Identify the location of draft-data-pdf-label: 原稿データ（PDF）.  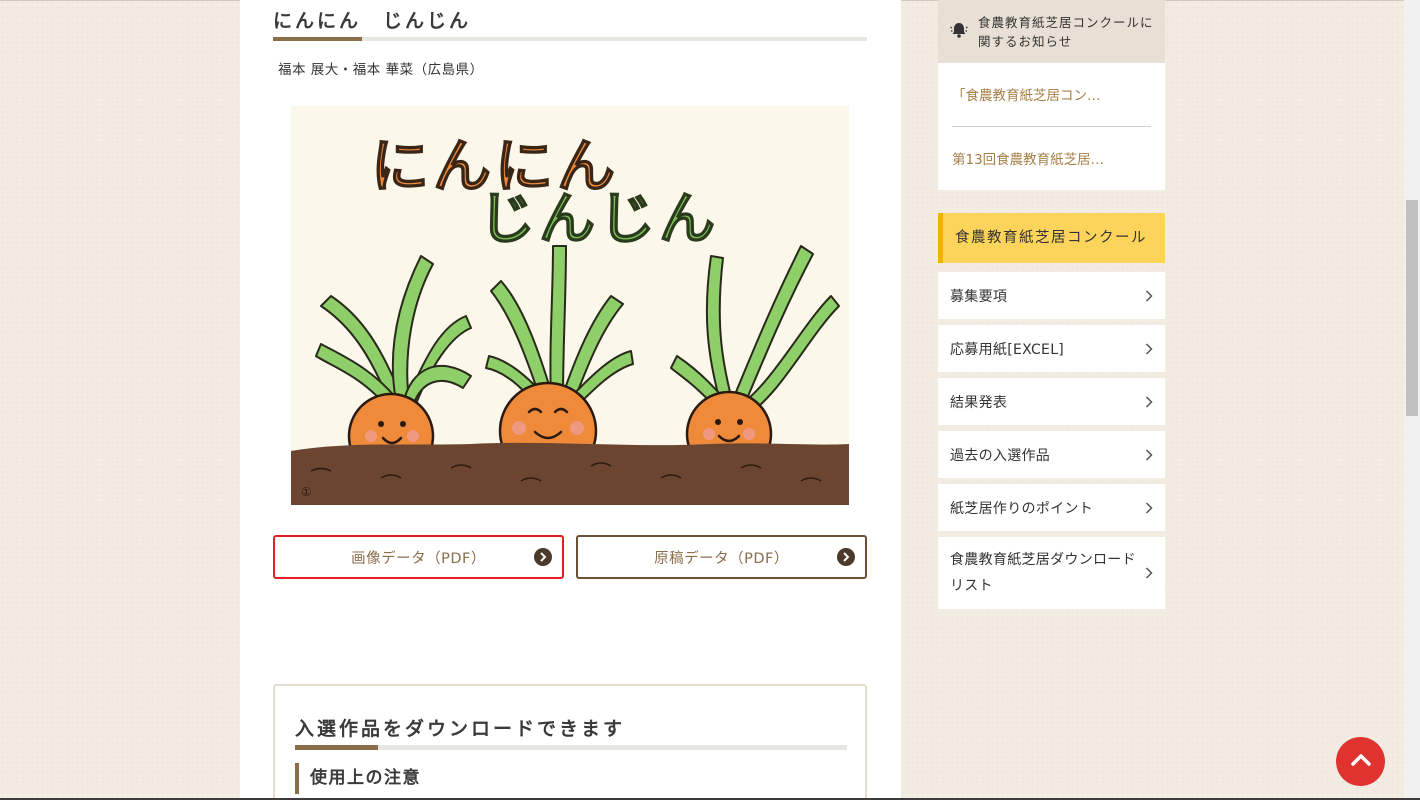
(721, 558).